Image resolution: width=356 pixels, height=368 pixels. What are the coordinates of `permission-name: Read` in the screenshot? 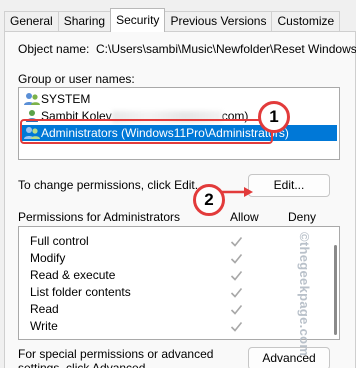 It's located at (44, 309).